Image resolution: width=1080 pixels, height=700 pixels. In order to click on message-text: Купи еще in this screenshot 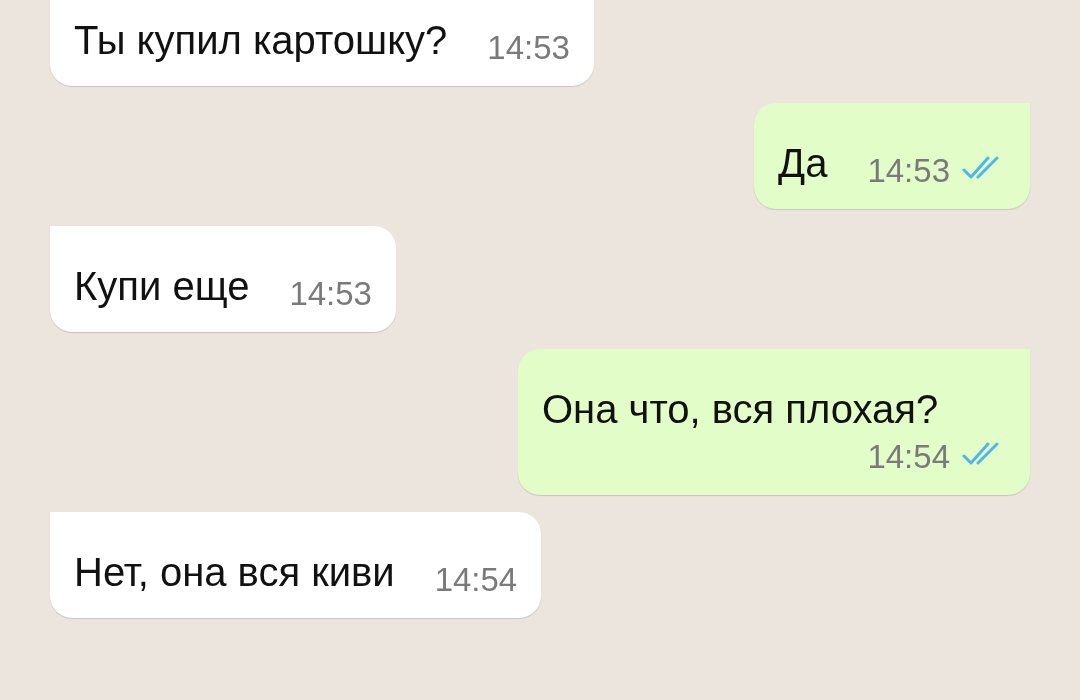, I will do `click(162, 286)`.